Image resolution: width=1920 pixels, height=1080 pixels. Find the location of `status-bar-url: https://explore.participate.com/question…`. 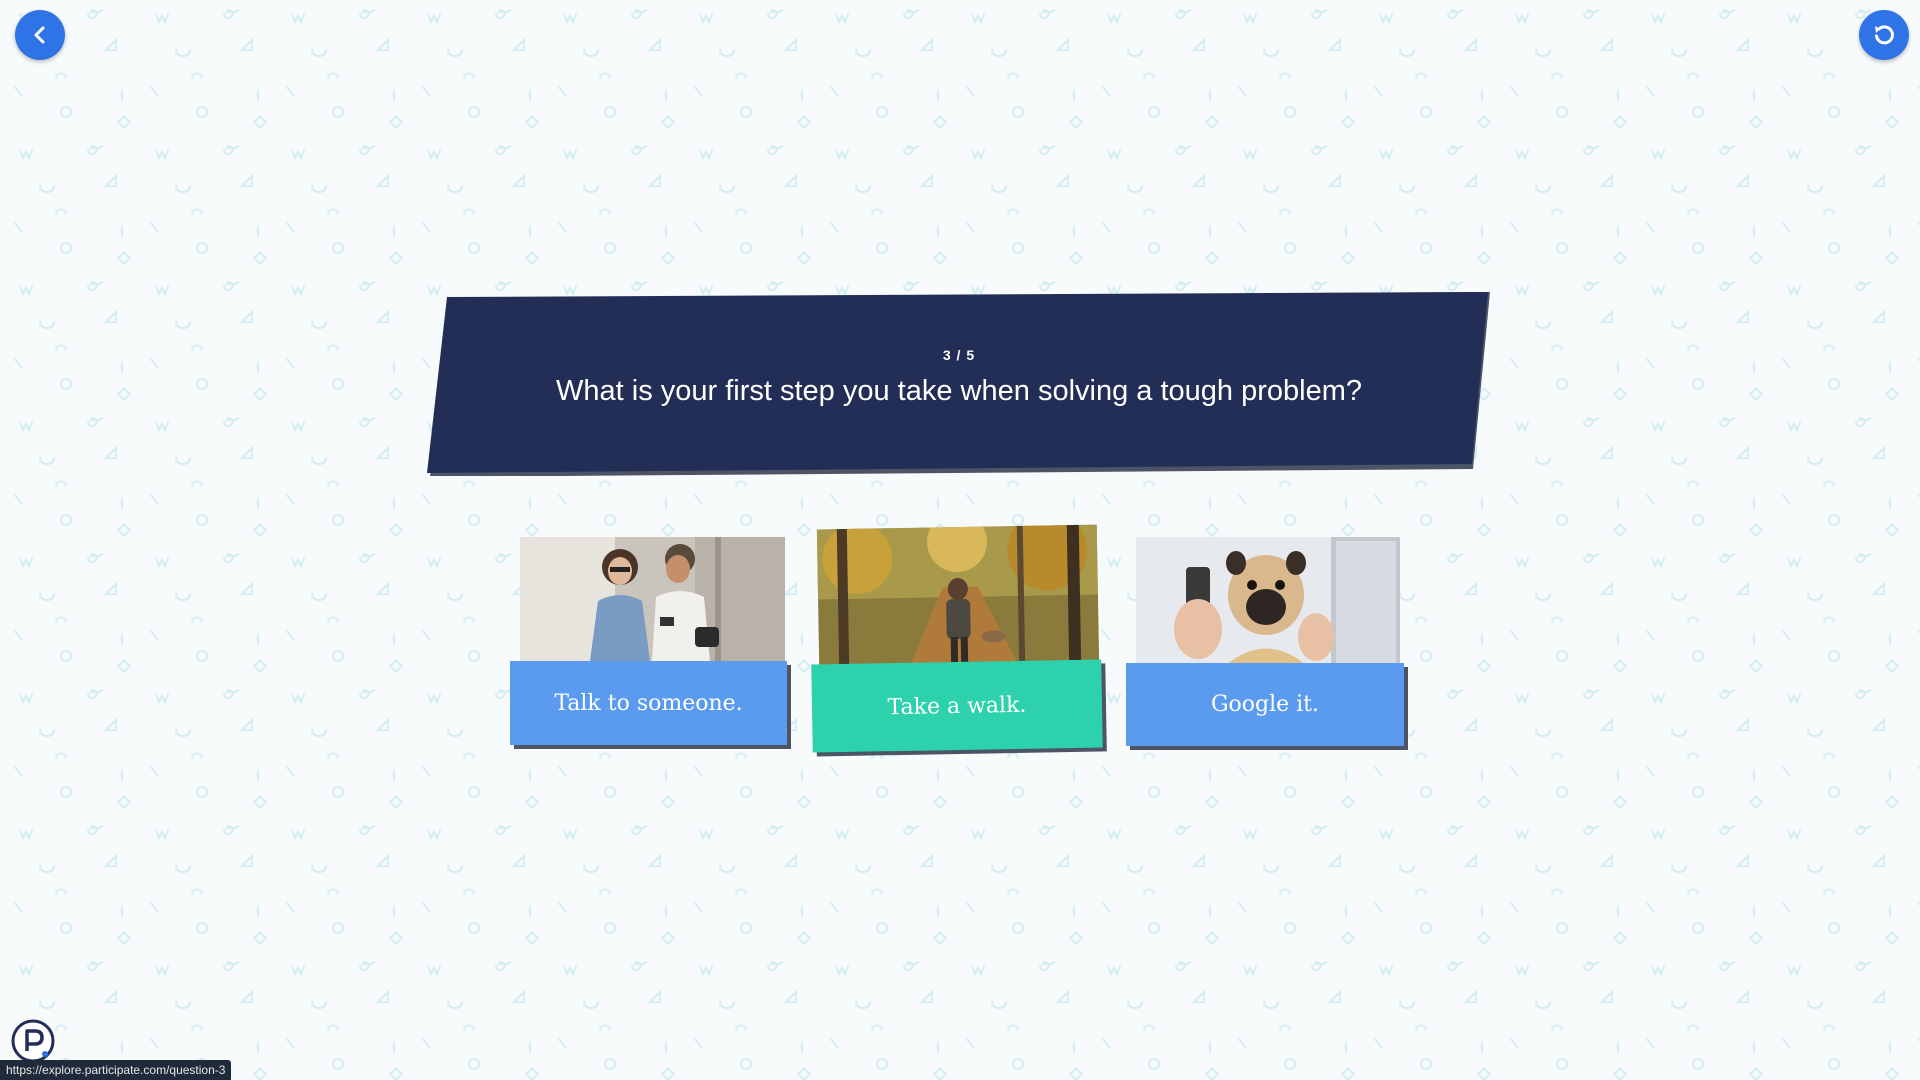

status-bar-url: https://explore.participate.com/question… is located at coordinates (116, 1070).